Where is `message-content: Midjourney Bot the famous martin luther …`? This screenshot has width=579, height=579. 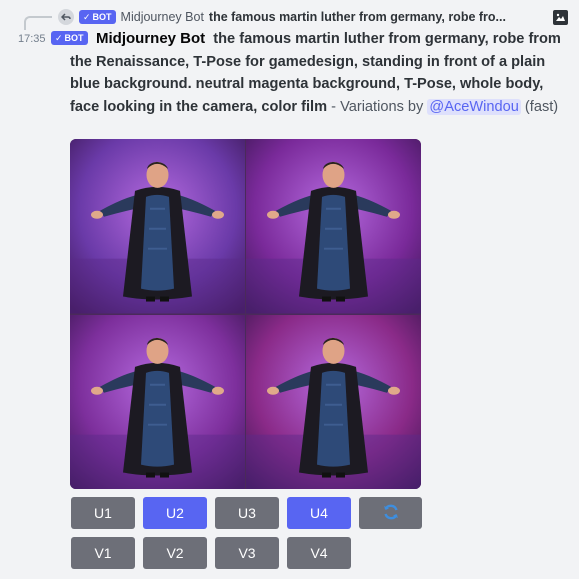 message-content: Midjourney Bot the famous martin luther … is located at coordinates (320, 73).